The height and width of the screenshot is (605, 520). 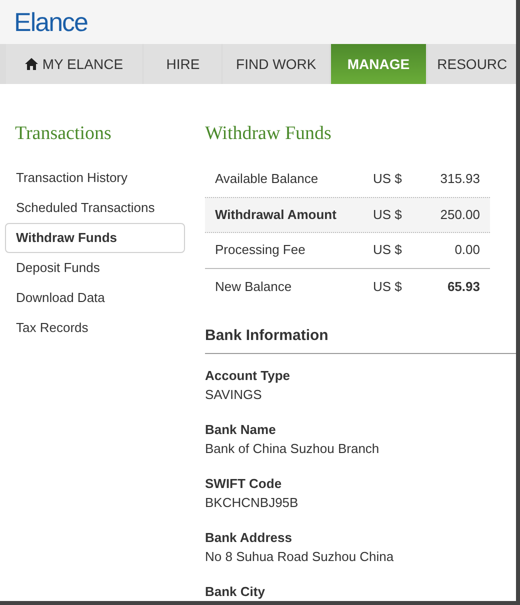 What do you see at coordinates (235, 592) in the screenshot?
I see `field-label: Bank City` at bounding box center [235, 592].